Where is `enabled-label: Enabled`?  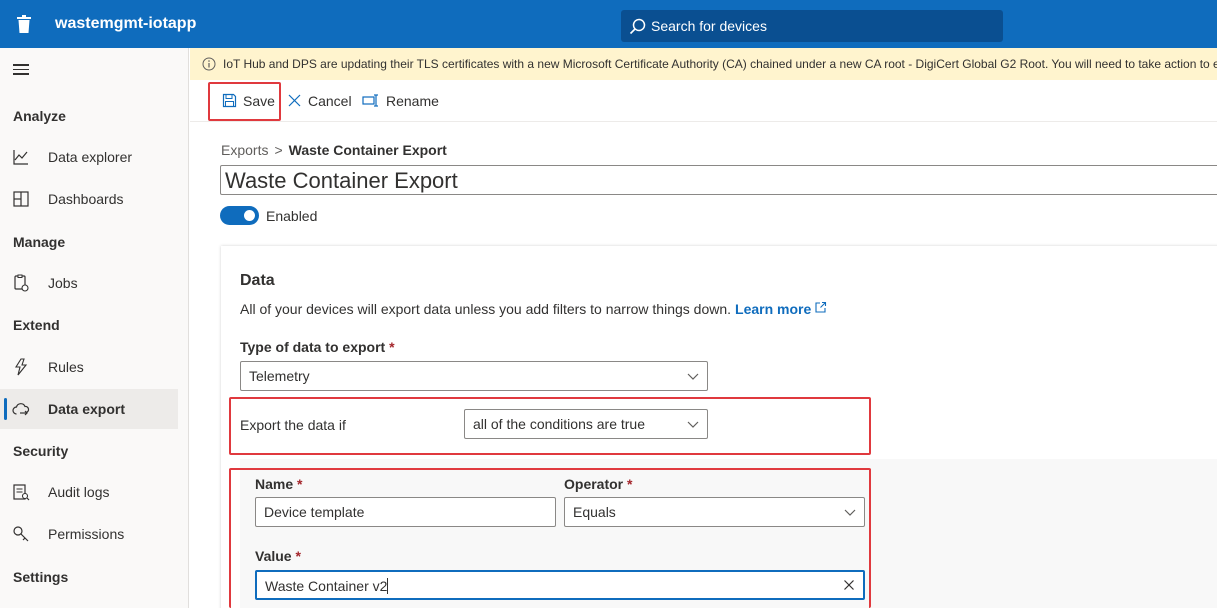
enabled-label: Enabled is located at coordinates (292, 216).